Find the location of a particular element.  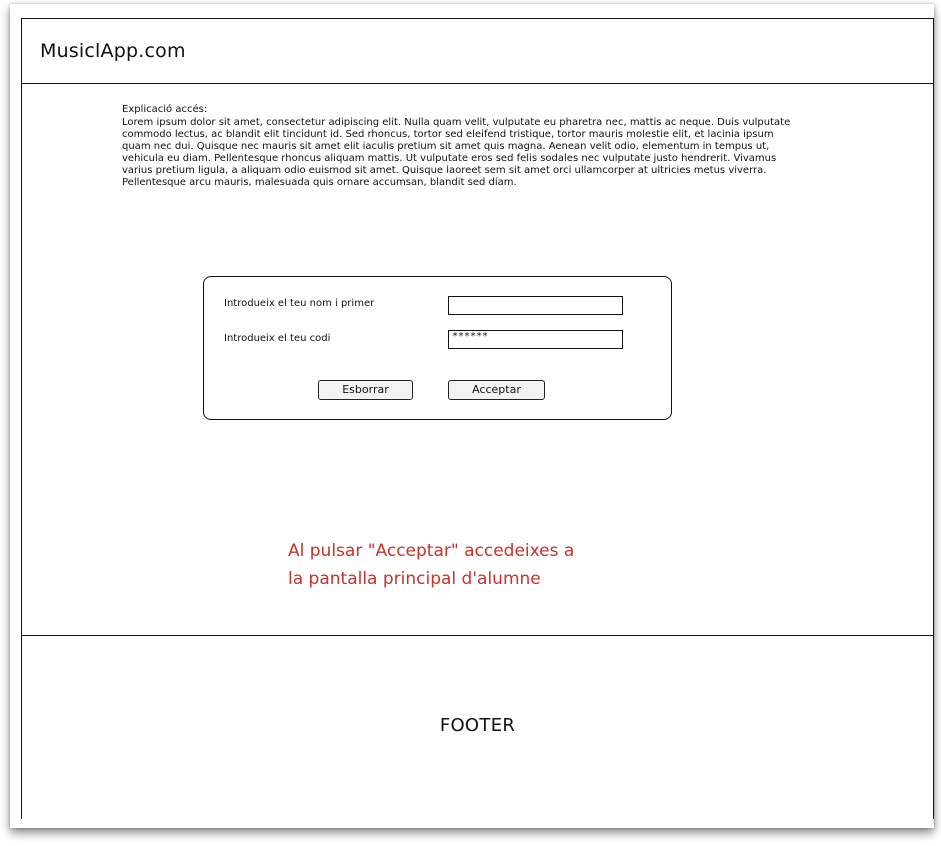

site-header: MusiclApp.com is located at coordinates (477, 51).